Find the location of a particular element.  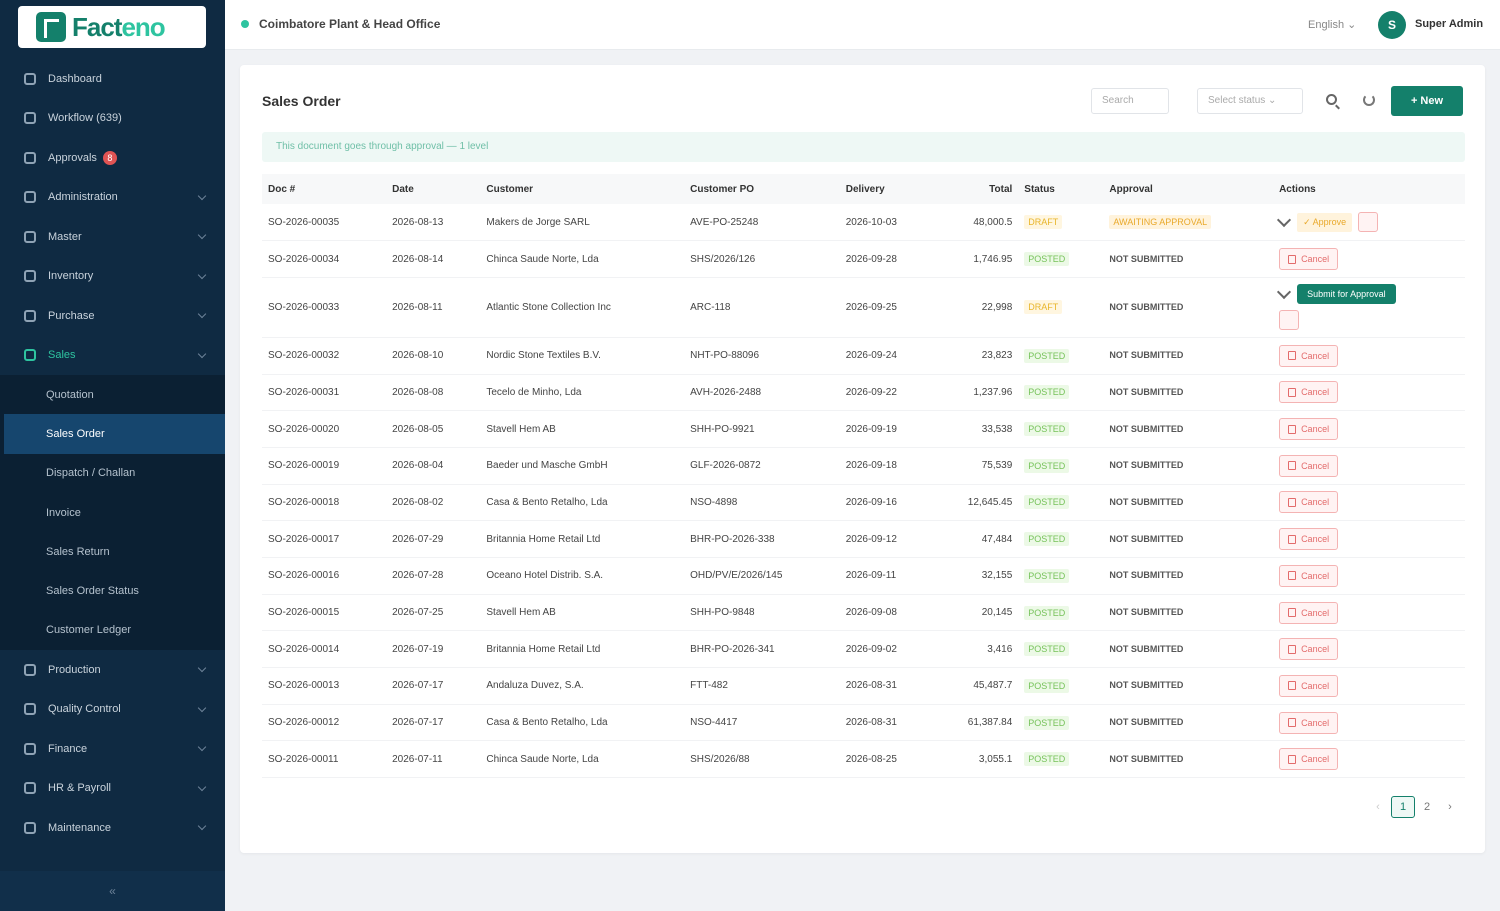

user-name: Super Admin is located at coordinates (1449, 24).